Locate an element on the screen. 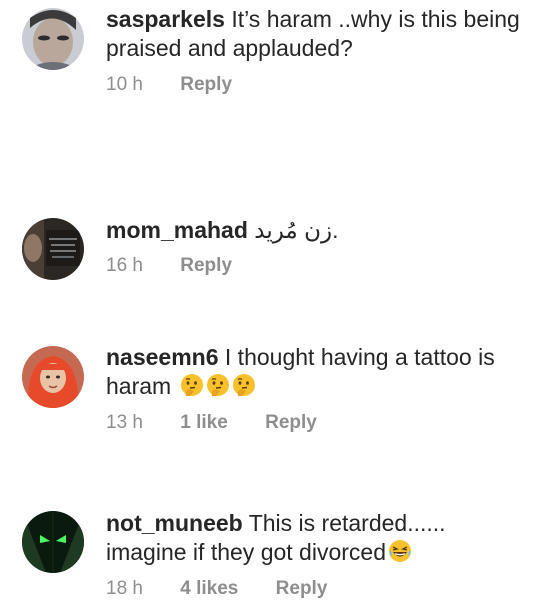 Image resolution: width=541 pixels, height=611 pixels. comment-text: mom_mahad زن مُريد. is located at coordinates (318, 230).